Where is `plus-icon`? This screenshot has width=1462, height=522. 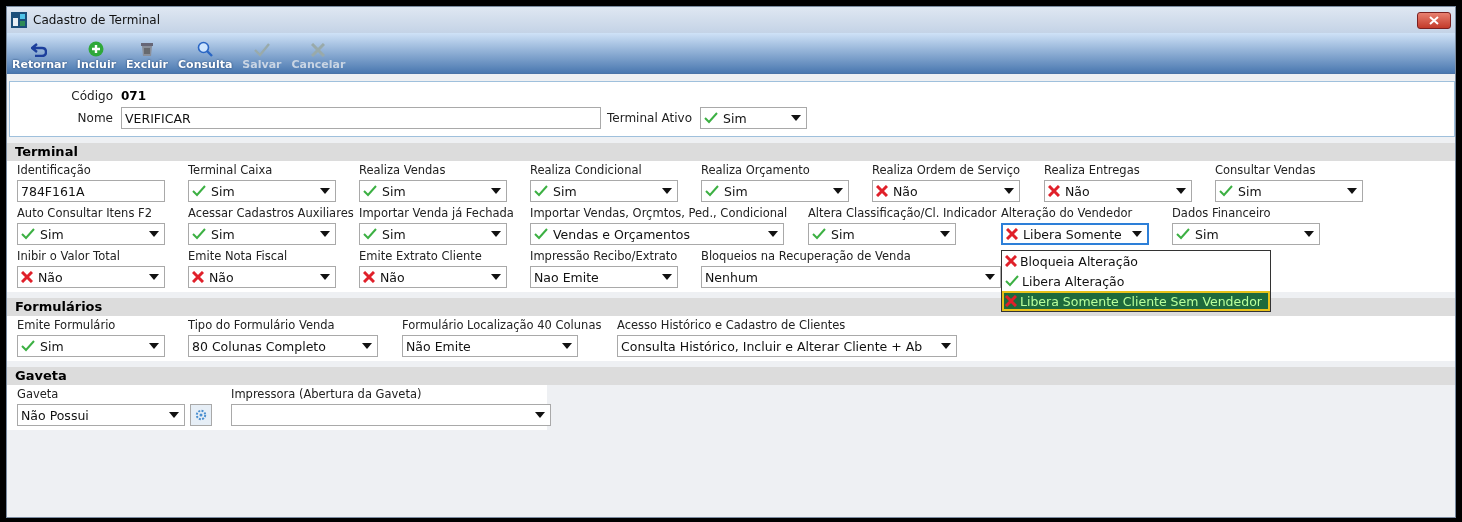
plus-icon is located at coordinates (96, 49).